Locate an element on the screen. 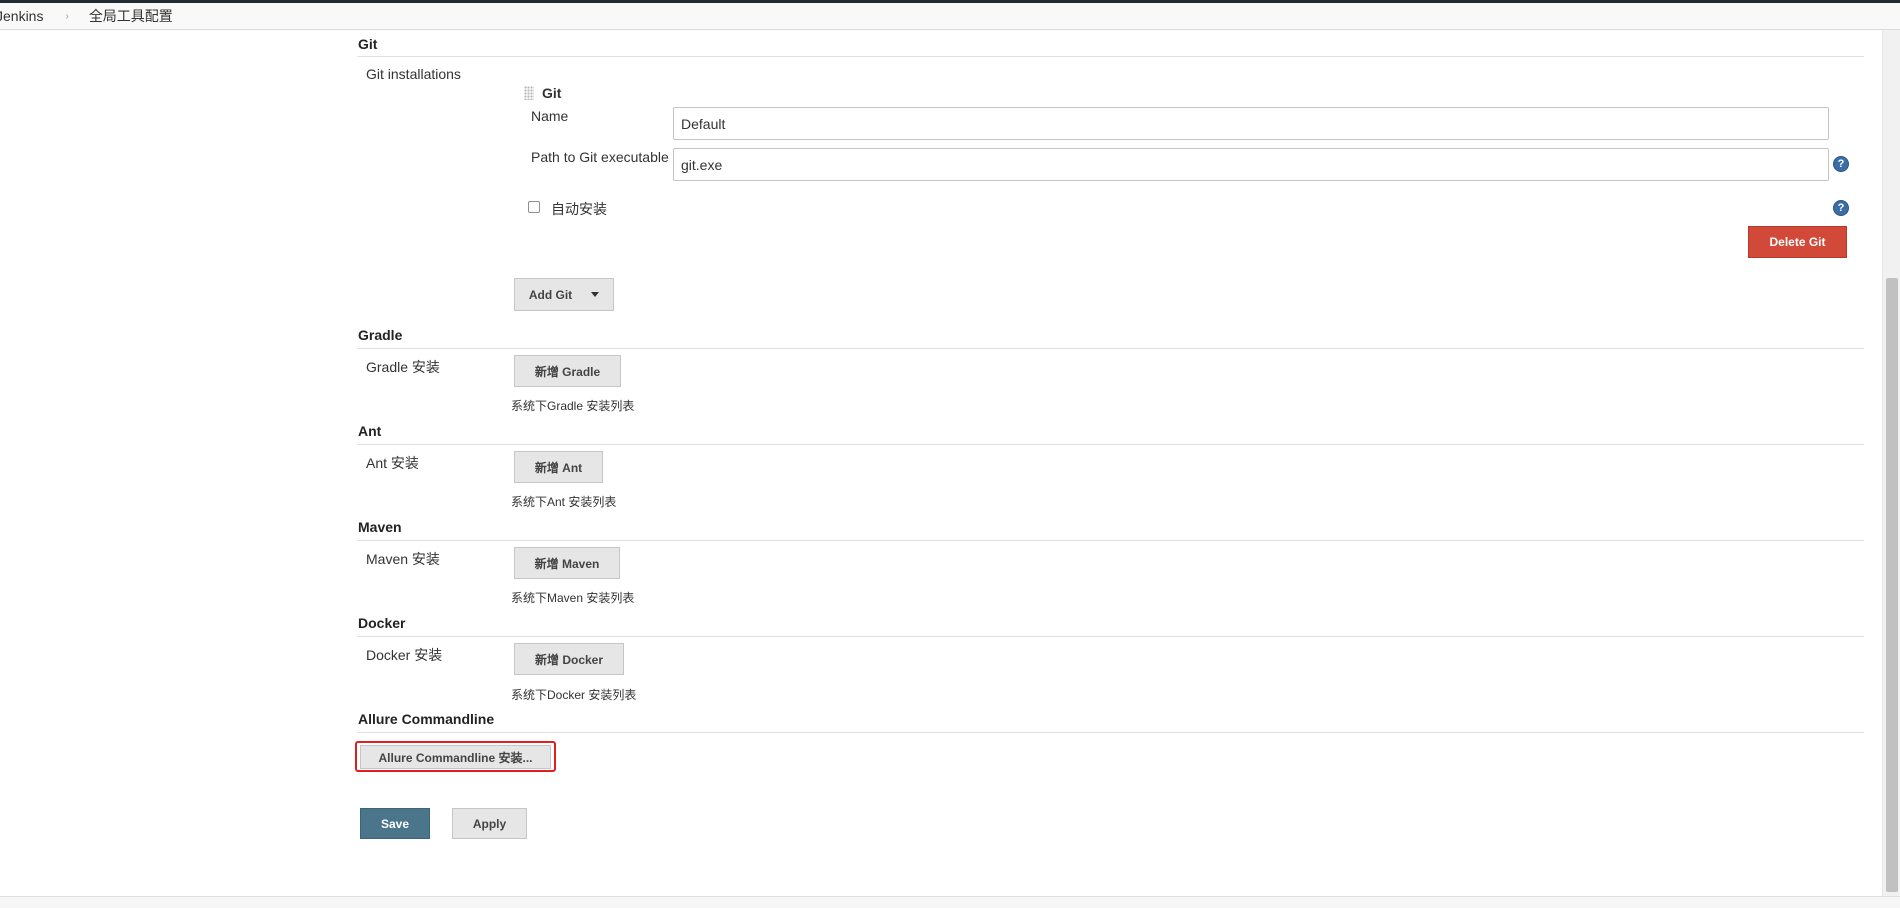 This screenshot has height=908, width=1900. ant-install-note: 系统下Ant 安装列表 is located at coordinates (564, 502).